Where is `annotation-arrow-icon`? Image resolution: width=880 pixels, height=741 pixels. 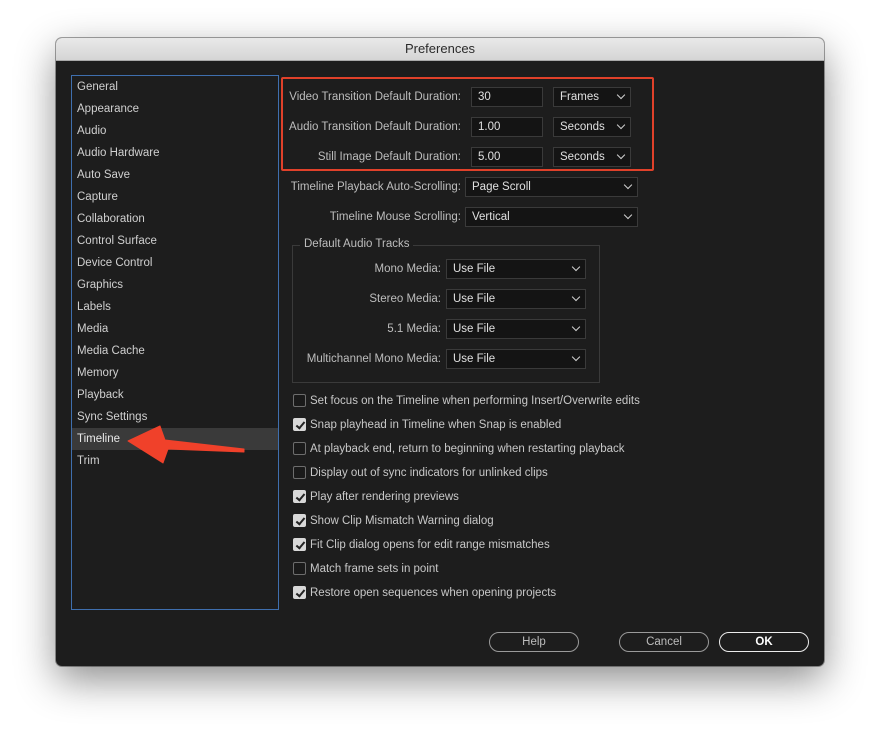 annotation-arrow-icon is located at coordinates (186, 444).